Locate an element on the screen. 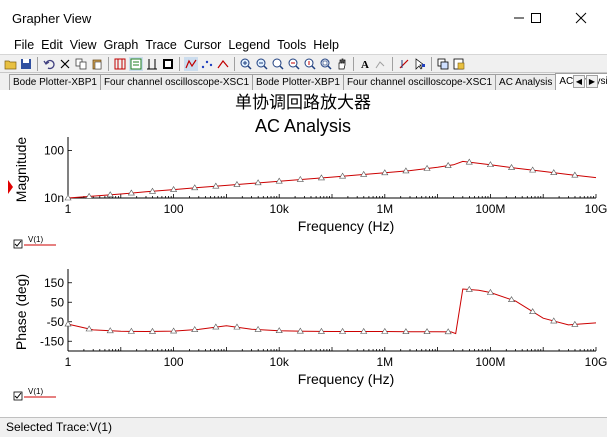 The height and width of the screenshot is (437, 607). magnitude-legend-label: V(1) is located at coordinates (35, 239).